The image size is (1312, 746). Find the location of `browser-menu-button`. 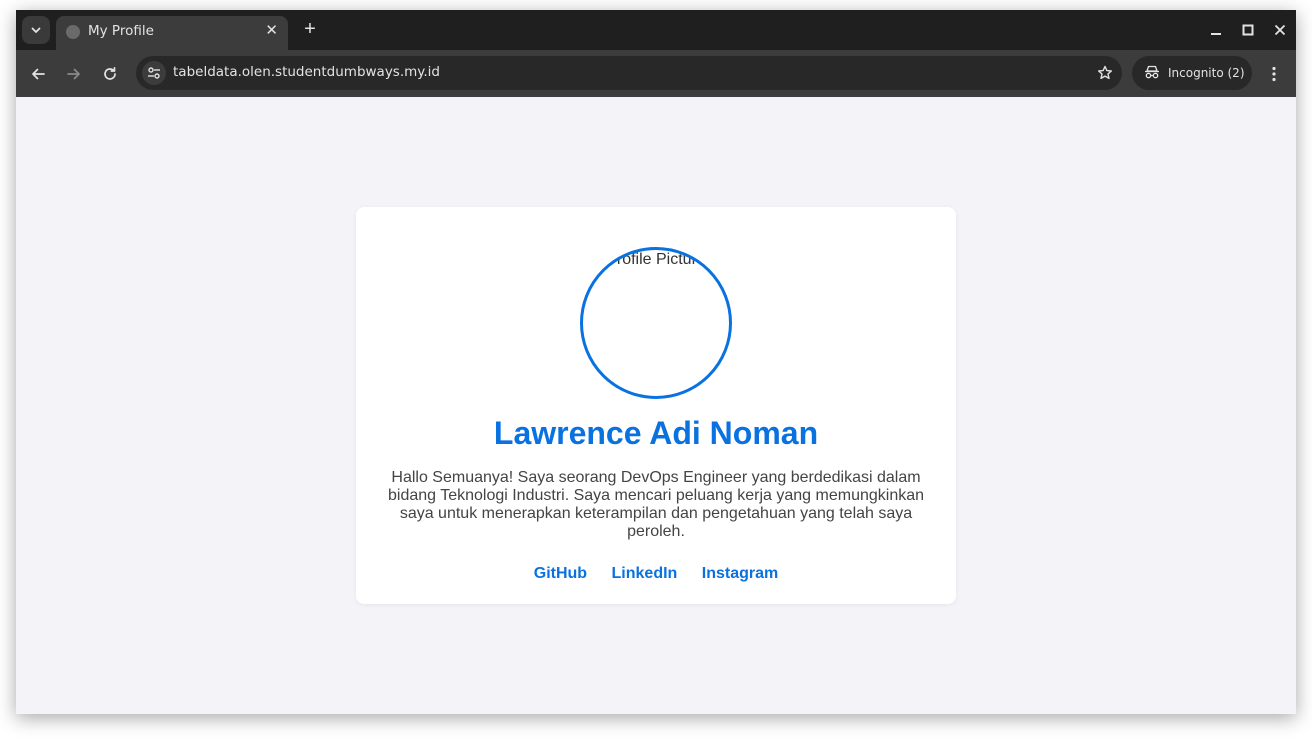

browser-menu-button is located at coordinates (1274, 74).